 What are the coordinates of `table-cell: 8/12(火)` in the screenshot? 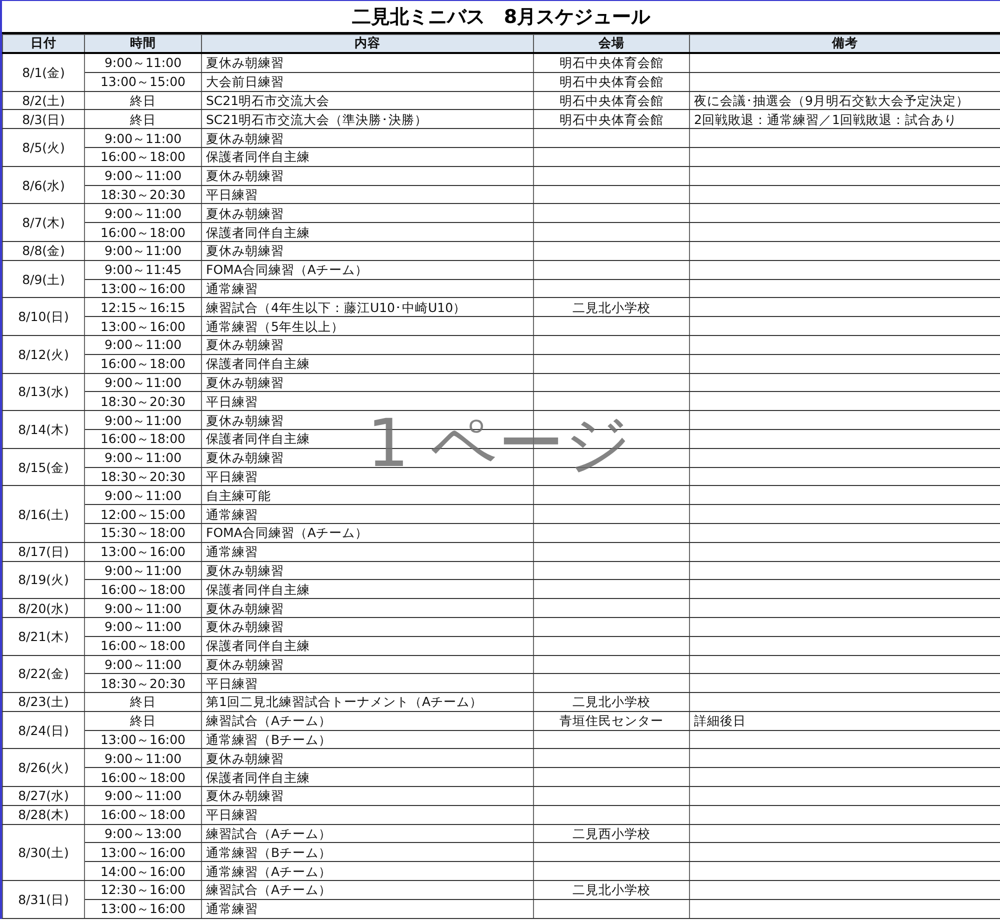 It's located at (43, 354).